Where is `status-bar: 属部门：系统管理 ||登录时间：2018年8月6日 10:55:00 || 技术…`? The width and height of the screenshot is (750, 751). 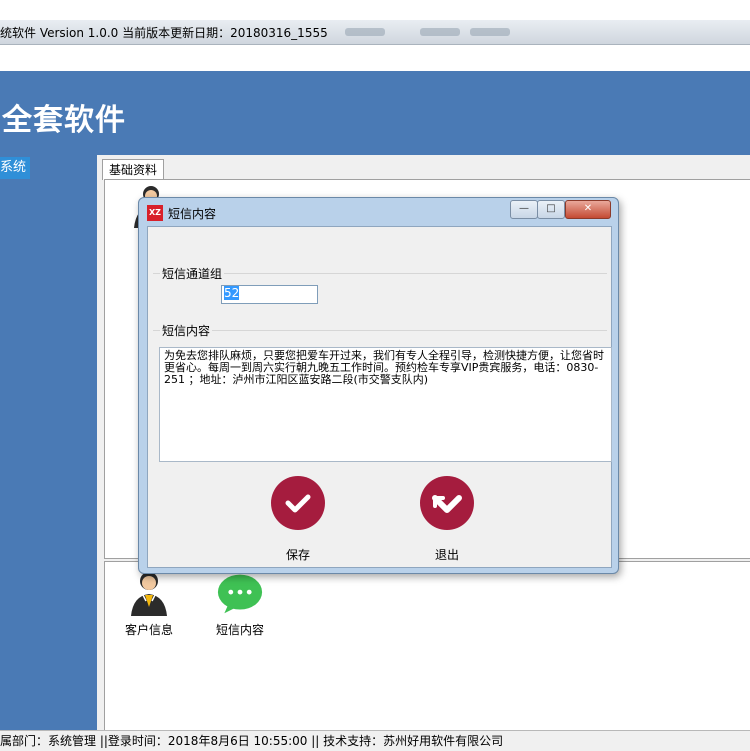
status-bar: 属部门：系统管理 ||登录时间：2018年8月6日 10:55:00 || 技术… is located at coordinates (375, 740).